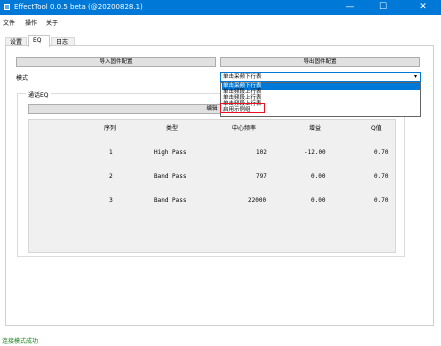 The height and width of the screenshot is (346, 441). Describe the element at coordinates (383, 7) in the screenshot. I see `maximize-button: ☐` at that location.